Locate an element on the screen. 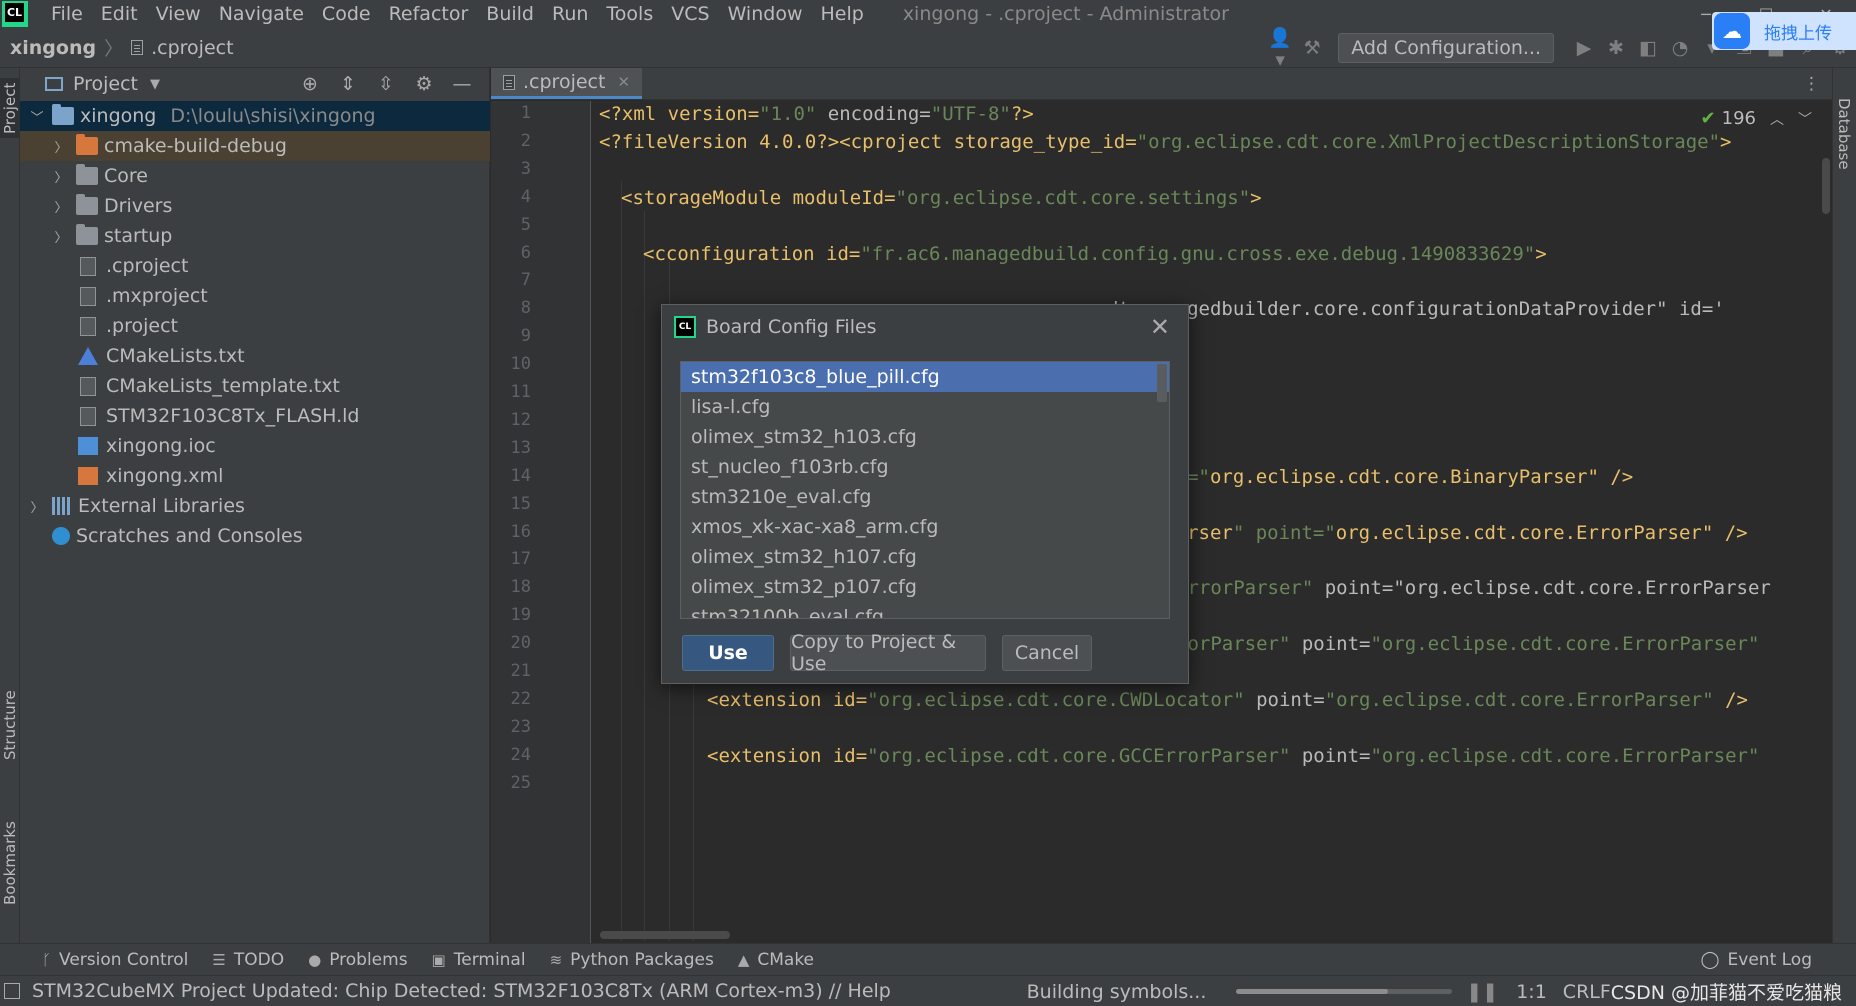  menu-tools: Tools is located at coordinates (629, 14).